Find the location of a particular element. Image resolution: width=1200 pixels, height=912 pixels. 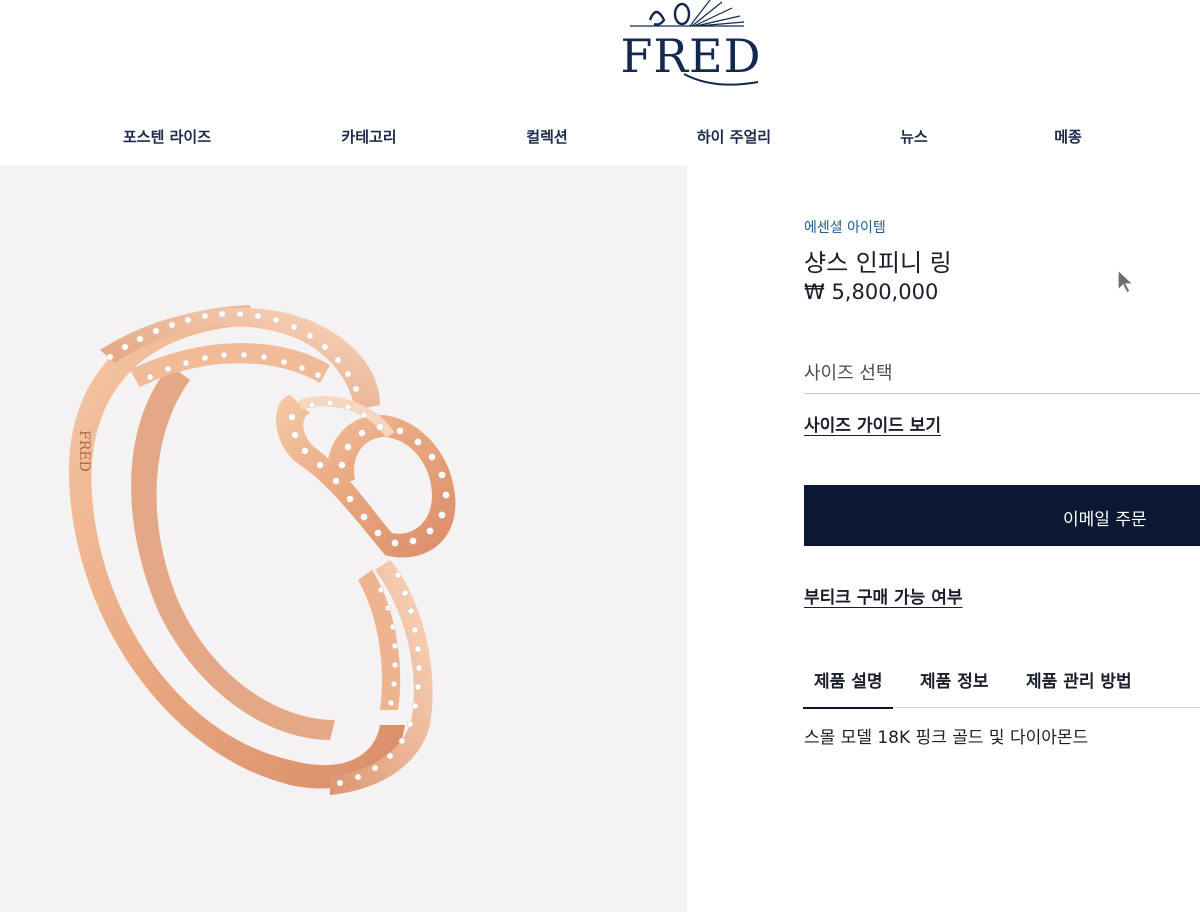

nav-item-collection: 컬렉션 is located at coordinates (546, 136).